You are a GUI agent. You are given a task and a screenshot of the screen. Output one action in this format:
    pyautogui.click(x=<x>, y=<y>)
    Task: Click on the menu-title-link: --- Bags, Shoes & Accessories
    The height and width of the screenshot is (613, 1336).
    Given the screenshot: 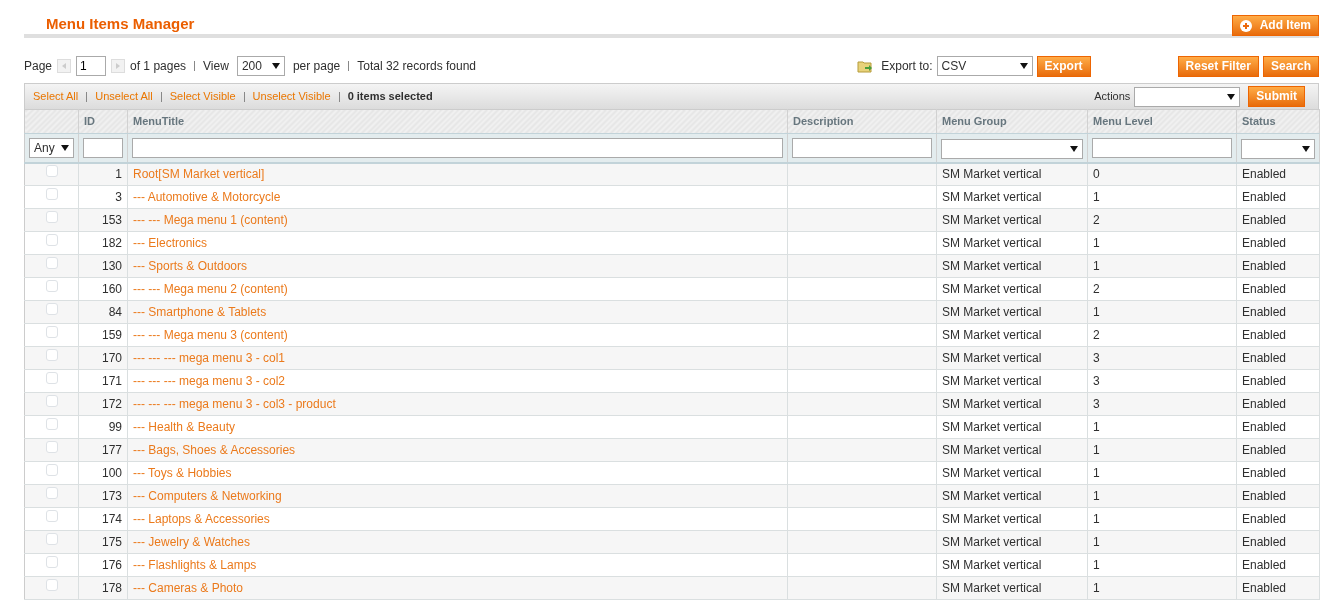 What is the action you would take?
    pyautogui.click(x=214, y=450)
    